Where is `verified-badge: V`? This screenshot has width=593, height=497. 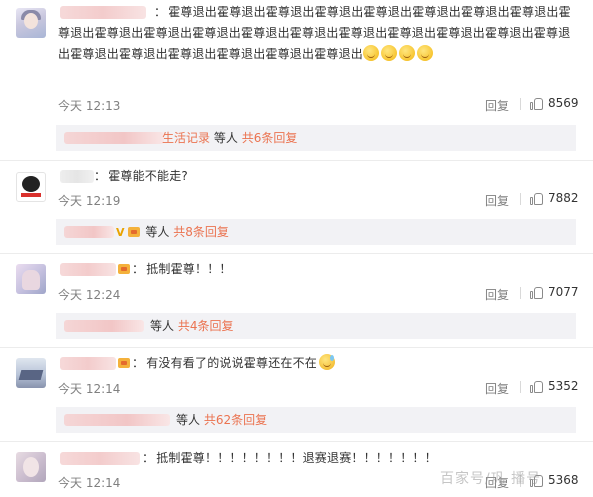
verified-badge: V is located at coordinates (120, 232).